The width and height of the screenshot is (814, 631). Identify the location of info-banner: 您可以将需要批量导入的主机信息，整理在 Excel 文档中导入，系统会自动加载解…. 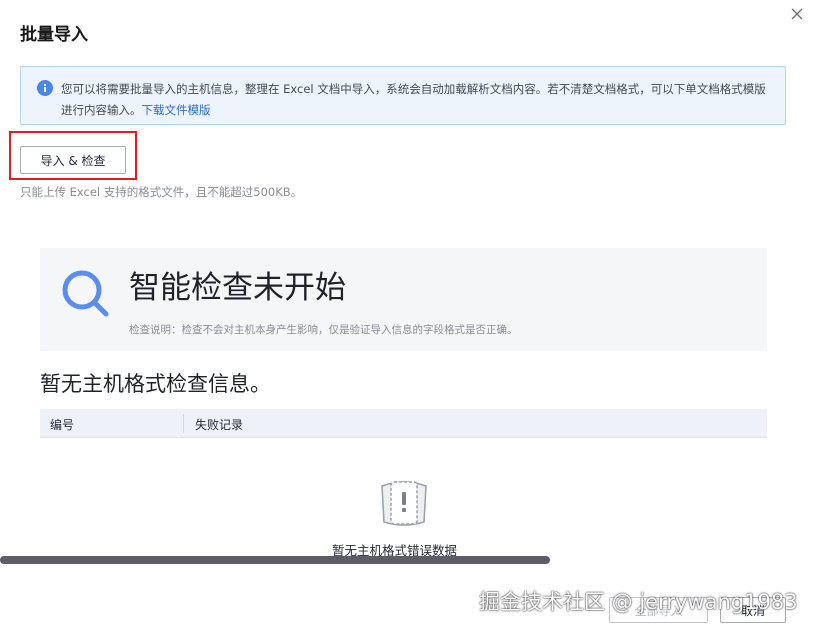
(403, 95).